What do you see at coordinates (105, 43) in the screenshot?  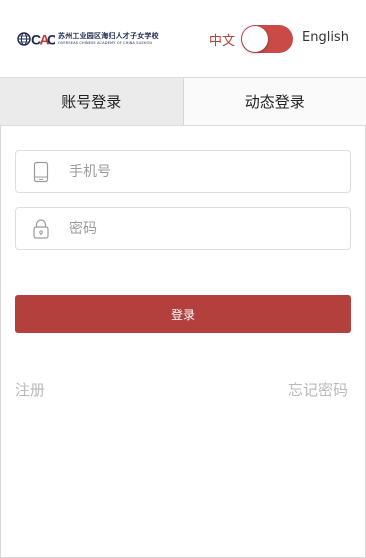 I see `school-name-en: OVERSEAS CHINESE ACADEMY OF CHINA SUZHOU` at bounding box center [105, 43].